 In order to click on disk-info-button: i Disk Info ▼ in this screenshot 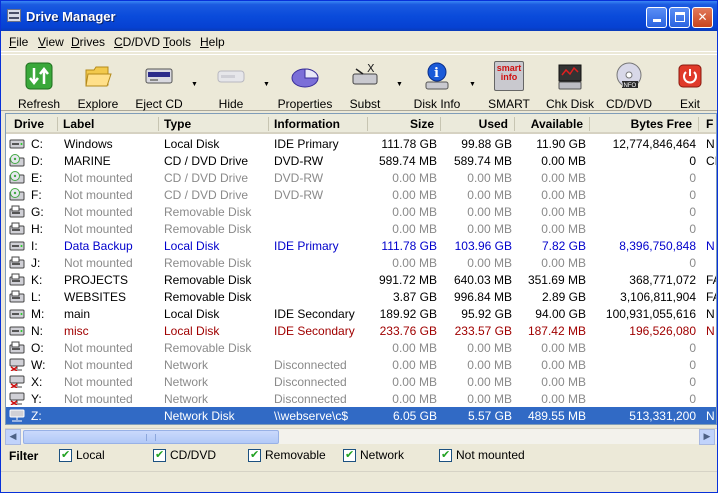, I will do `click(443, 84)`.